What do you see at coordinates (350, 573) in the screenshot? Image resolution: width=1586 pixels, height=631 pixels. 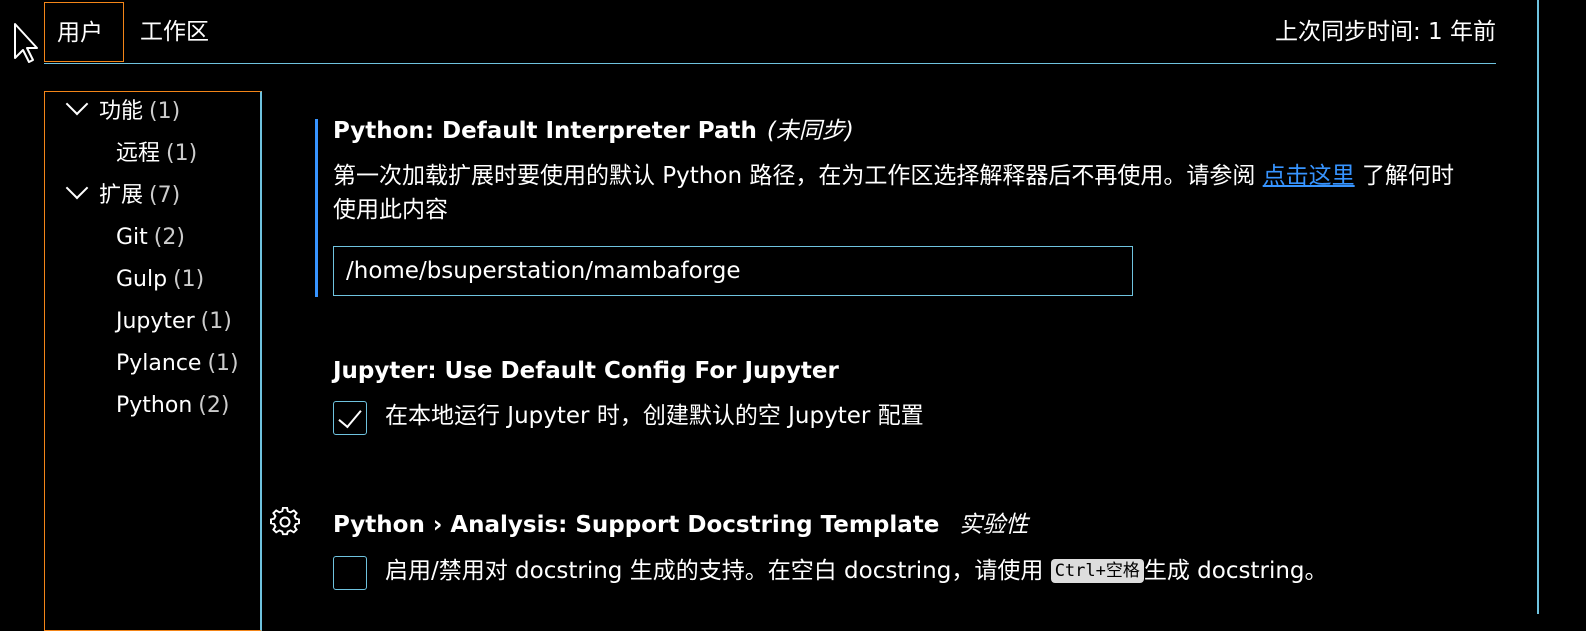 I see `docstring-template-checkbox` at bounding box center [350, 573].